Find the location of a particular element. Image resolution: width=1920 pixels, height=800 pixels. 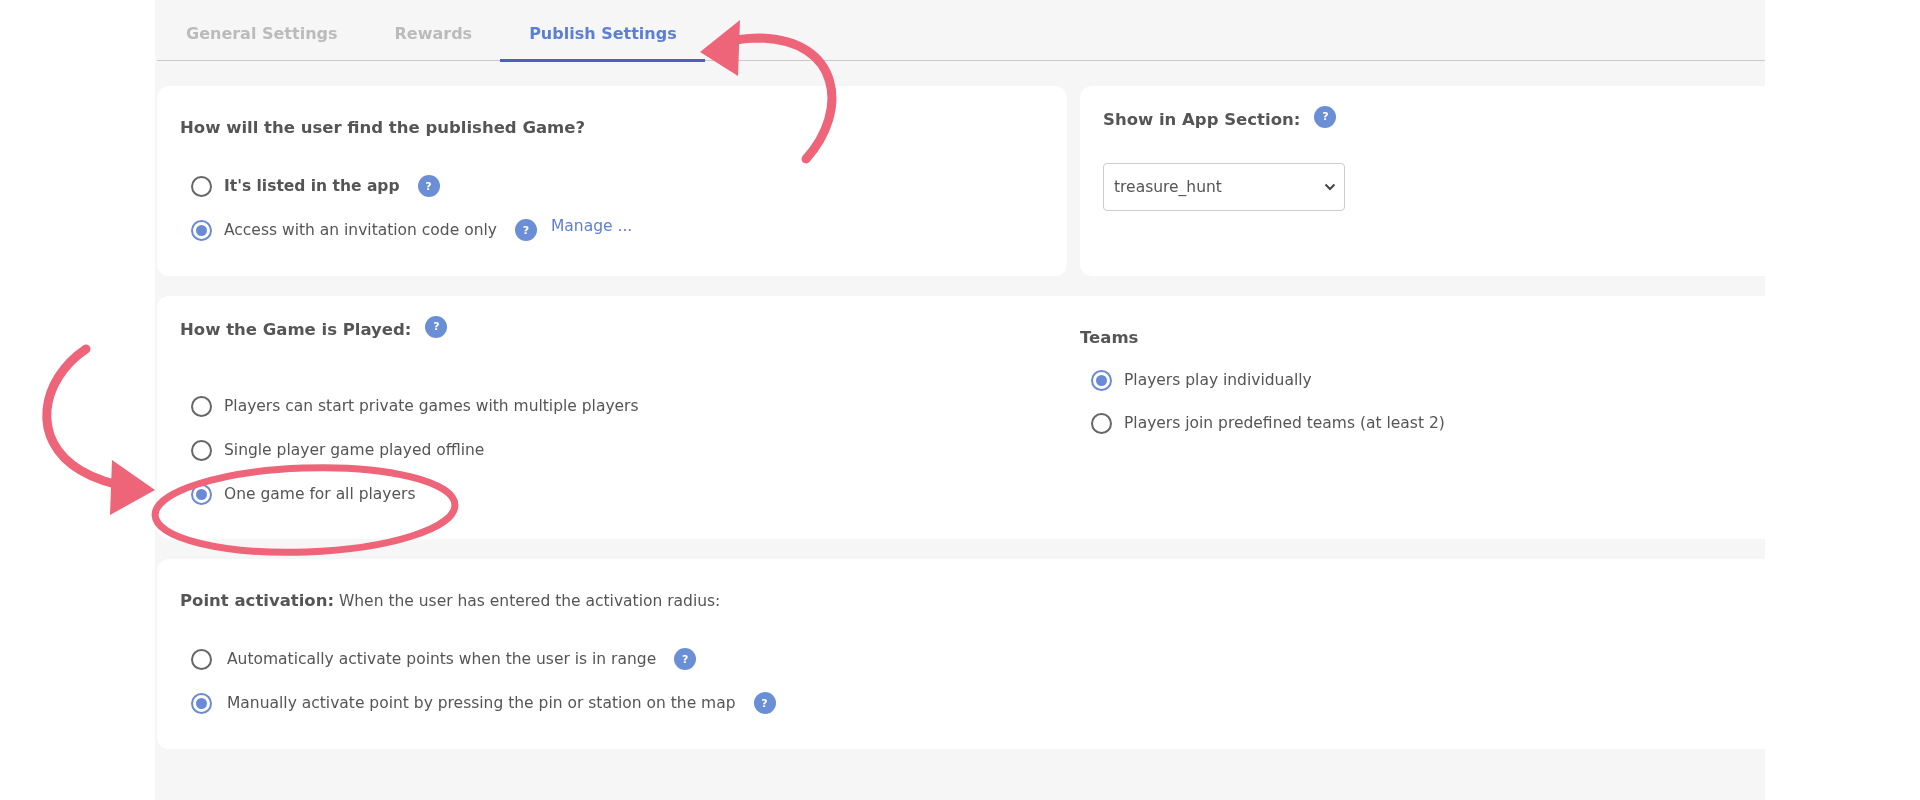

option-label: Single player game played offline is located at coordinates (354, 450).